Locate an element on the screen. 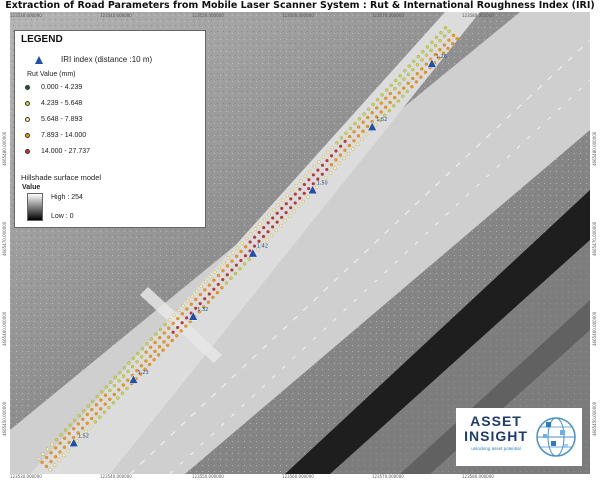 The height and width of the screenshot is (480, 600). logo-tagline: unlocking asset potential is located at coordinates (496, 448).